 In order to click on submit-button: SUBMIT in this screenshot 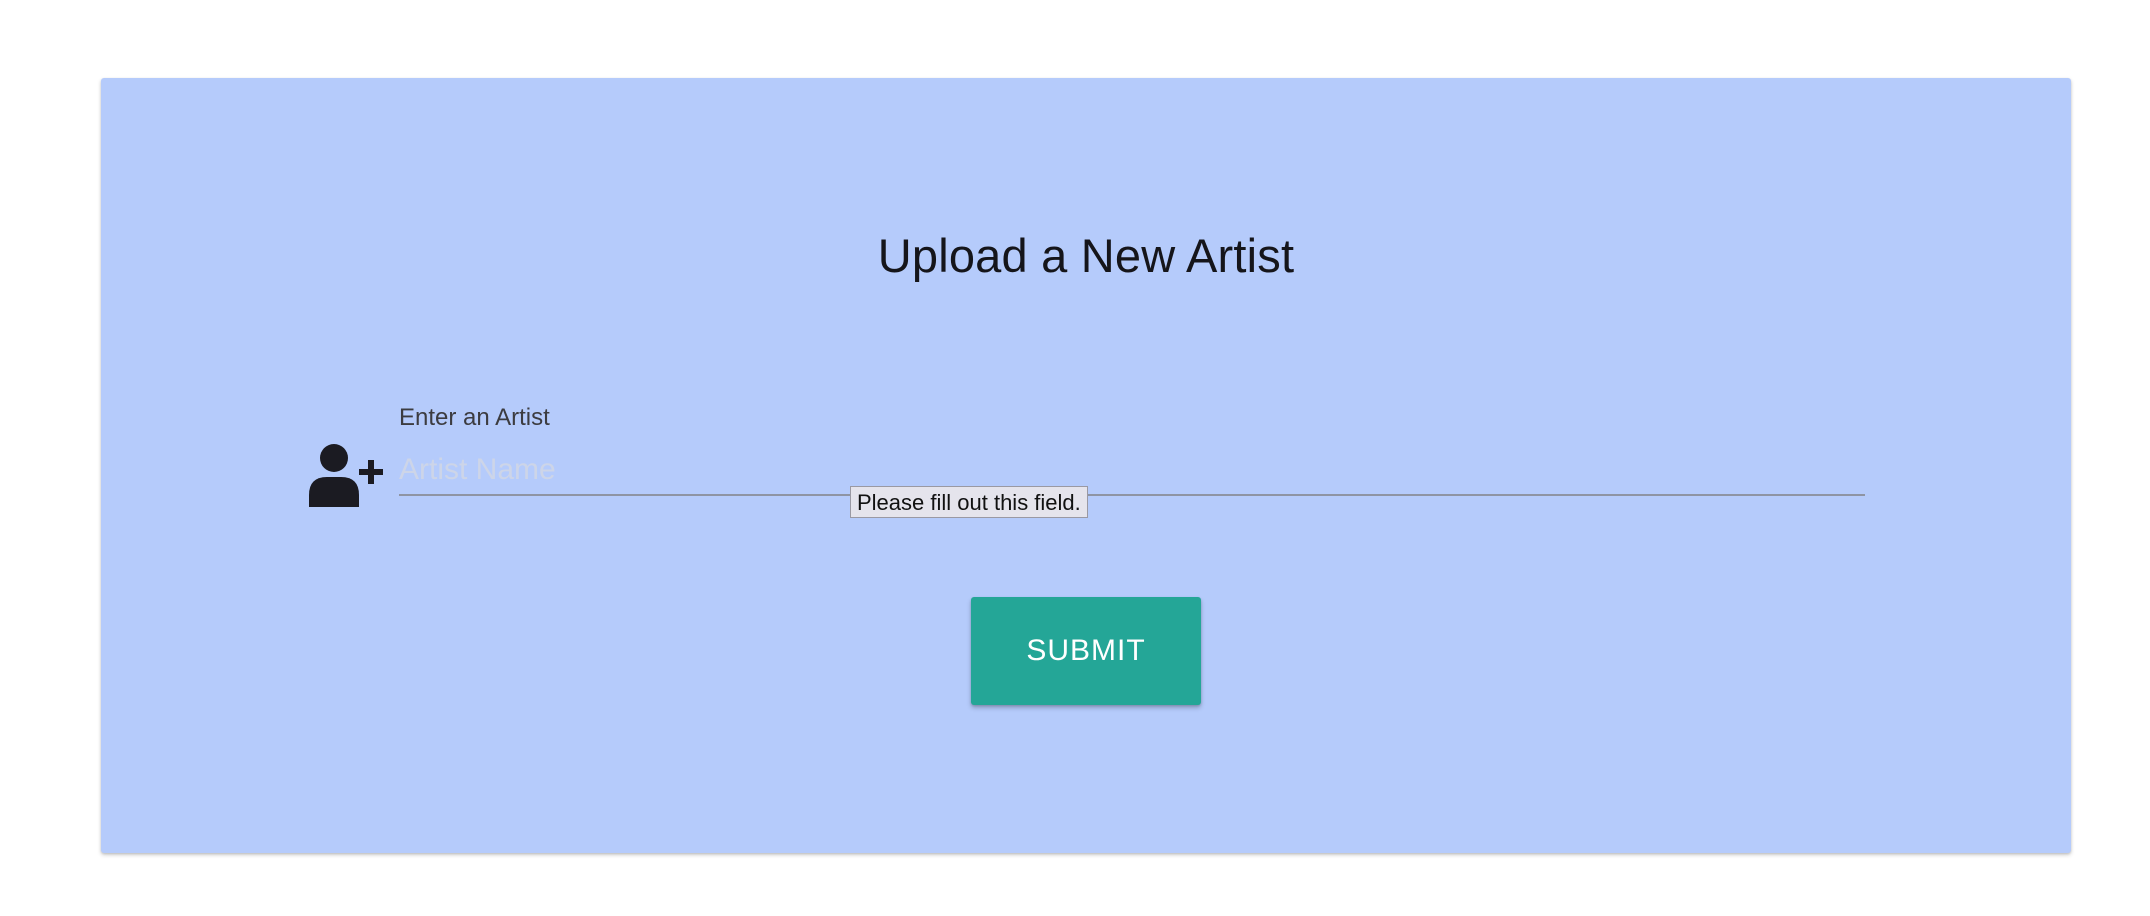, I will do `click(1086, 651)`.